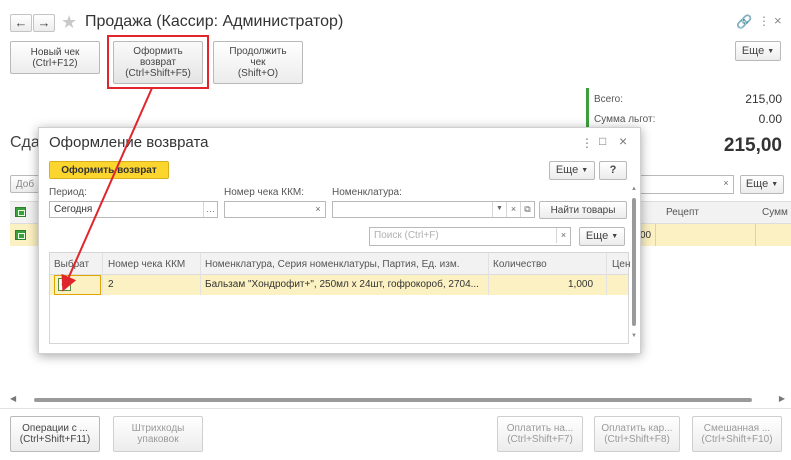 The width and height of the screenshot is (791, 460). What do you see at coordinates (107, 189) in the screenshot?
I see `annotation-arrow` at bounding box center [107, 189].